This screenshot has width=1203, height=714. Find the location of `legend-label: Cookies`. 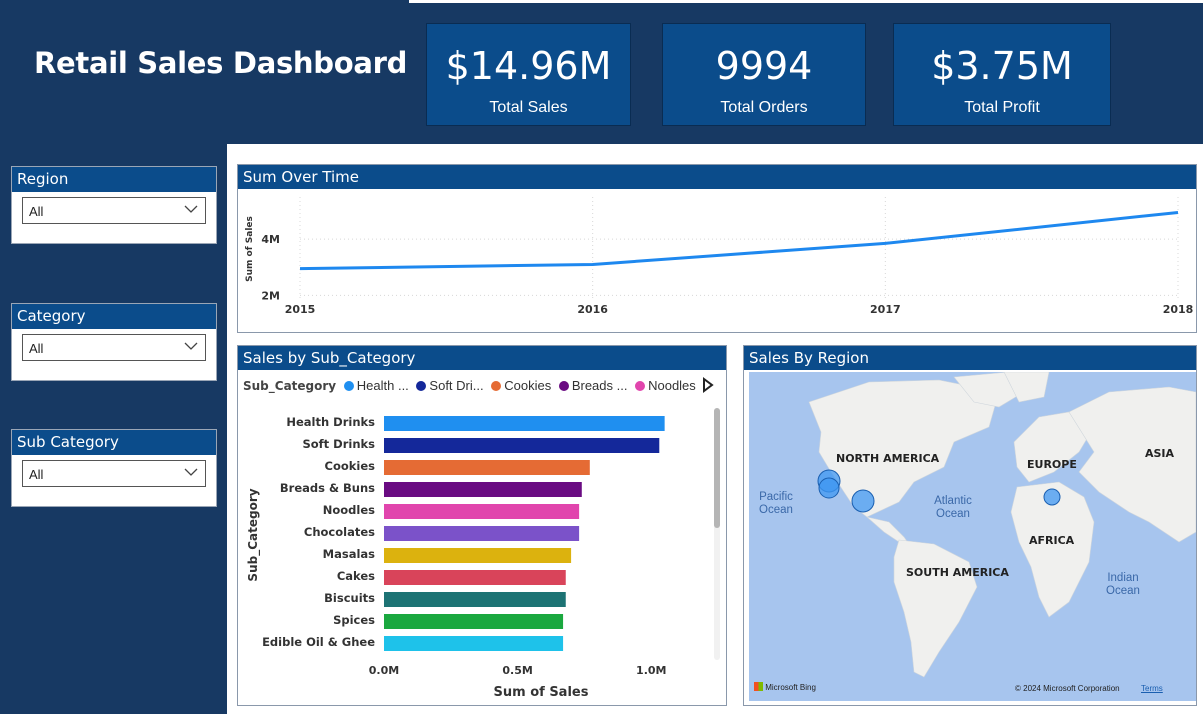

legend-label: Cookies is located at coordinates (528, 385).